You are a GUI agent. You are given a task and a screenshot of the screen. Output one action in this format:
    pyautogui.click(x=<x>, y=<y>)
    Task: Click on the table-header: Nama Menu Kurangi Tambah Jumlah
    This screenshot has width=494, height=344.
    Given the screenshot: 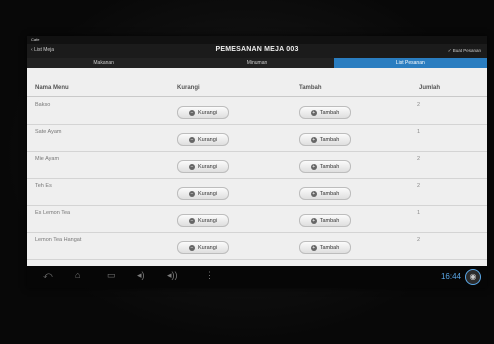 What is the action you would take?
    pyautogui.click(x=257, y=89)
    